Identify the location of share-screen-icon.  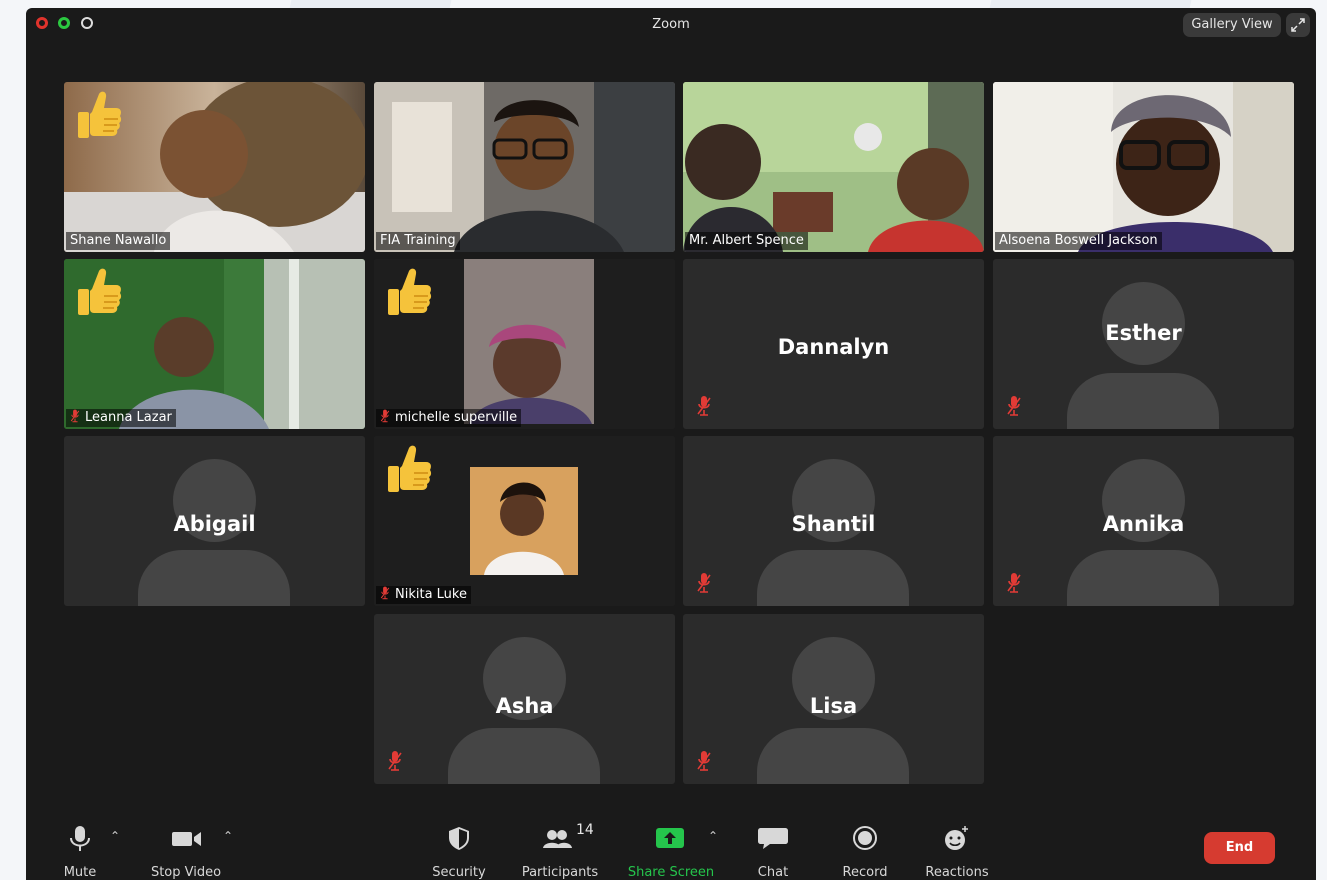
(670, 838).